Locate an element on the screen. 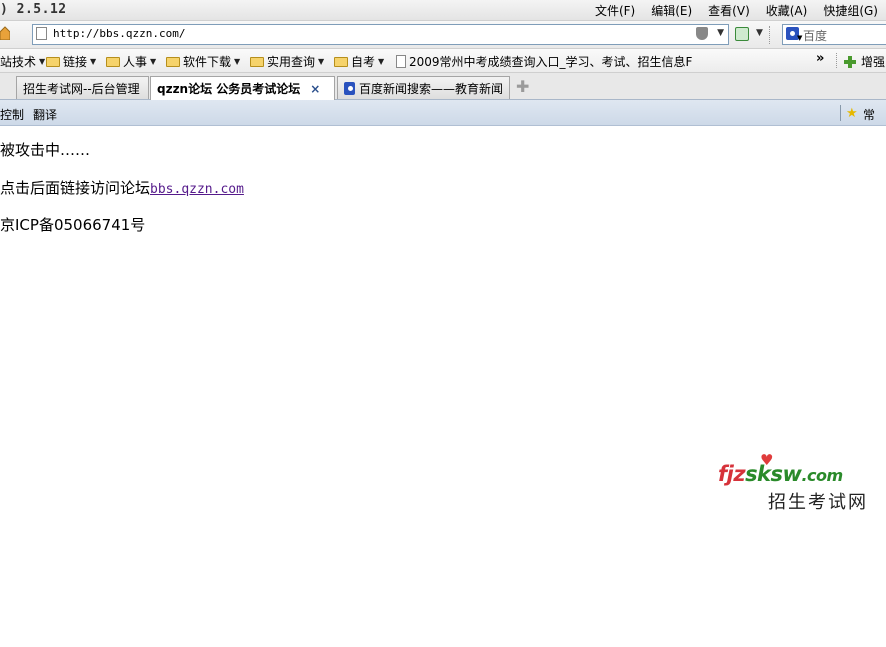 This screenshot has height=647, width=886. watermark-subtitle: 招生考试网 is located at coordinates (818, 502).